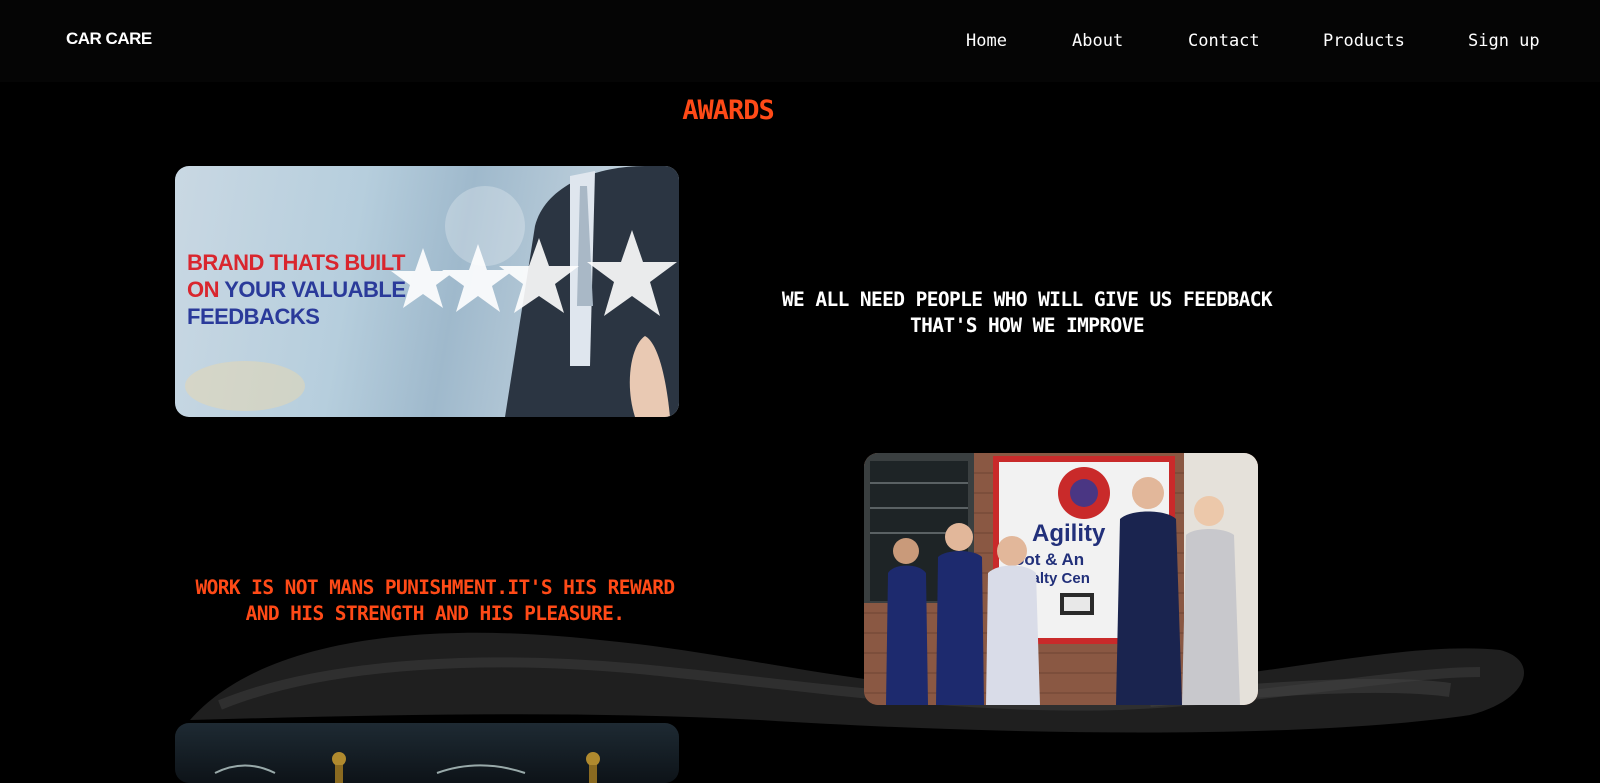  Describe the element at coordinates (1224, 41) in the screenshot. I see `nav-link-contact: Contact` at that location.